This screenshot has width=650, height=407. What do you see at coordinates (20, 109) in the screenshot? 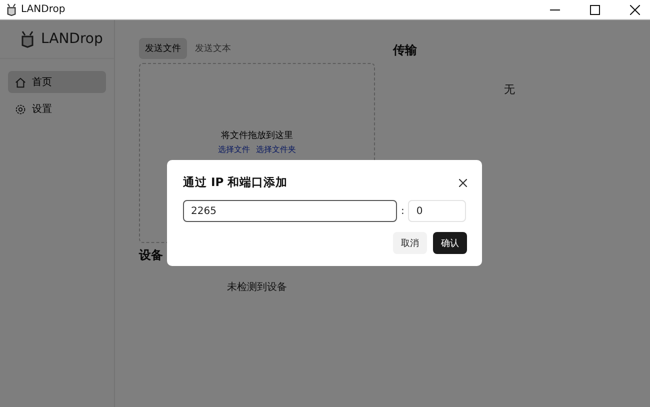
I see `settings-icon` at bounding box center [20, 109].